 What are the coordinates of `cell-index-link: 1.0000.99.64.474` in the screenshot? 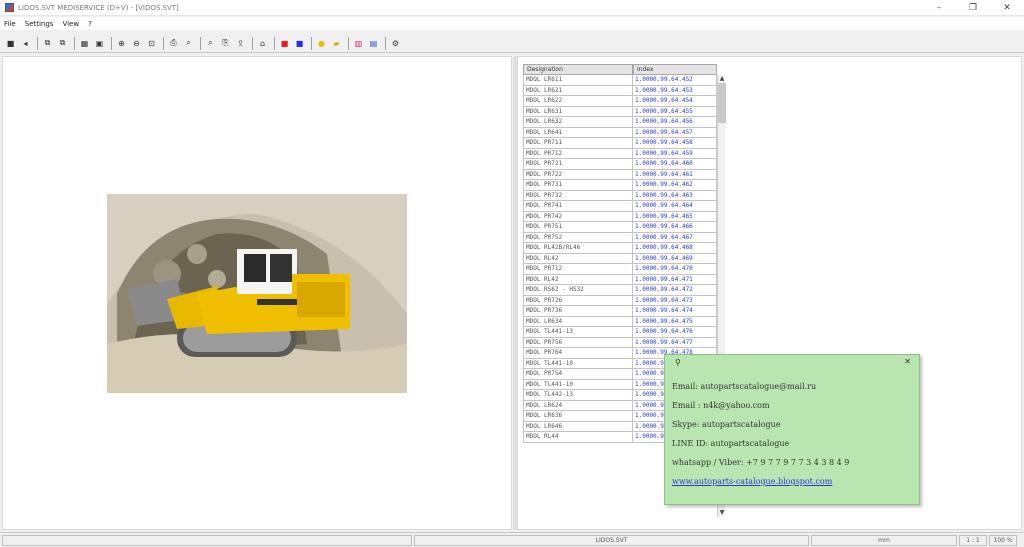 It's located at (675, 311).